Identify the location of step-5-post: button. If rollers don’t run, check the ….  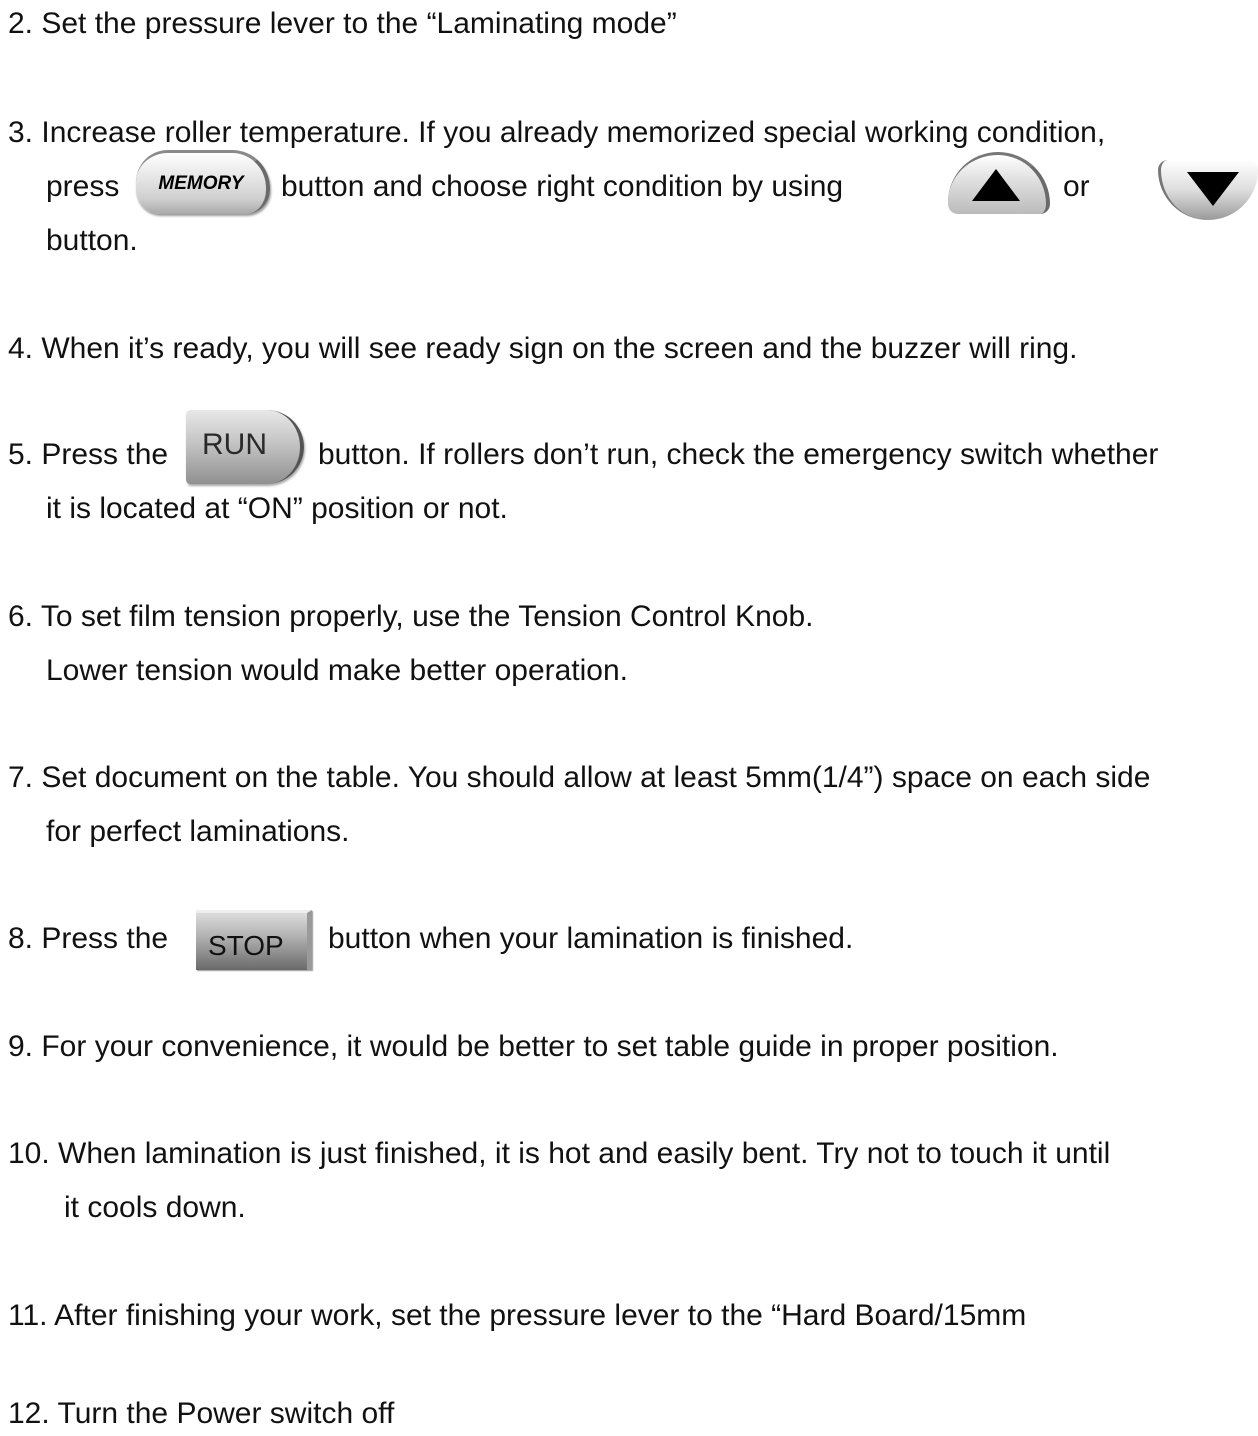
(738, 454).